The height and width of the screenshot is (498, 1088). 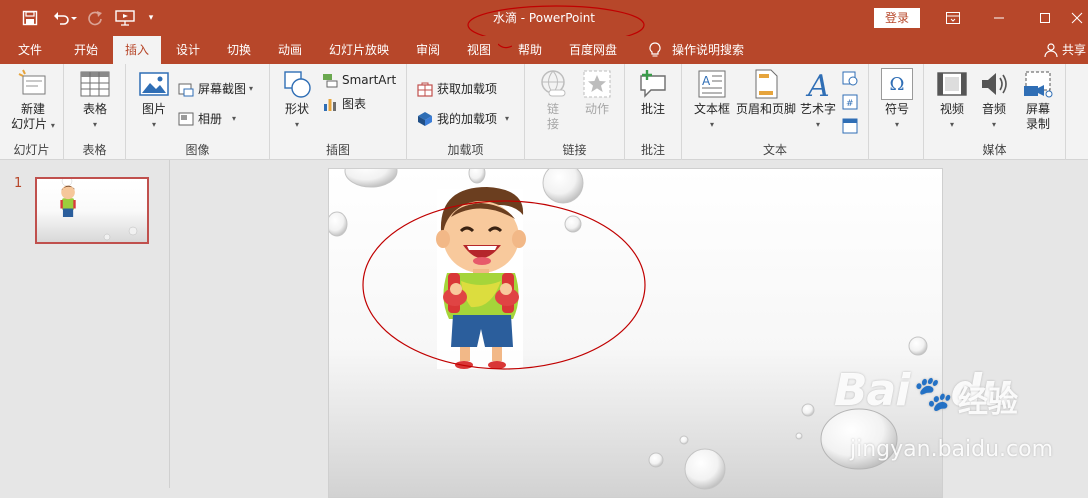 What do you see at coordinates (463, 118) in the screenshot?
I see `my-addins-button: 我的加载项 ▾` at bounding box center [463, 118].